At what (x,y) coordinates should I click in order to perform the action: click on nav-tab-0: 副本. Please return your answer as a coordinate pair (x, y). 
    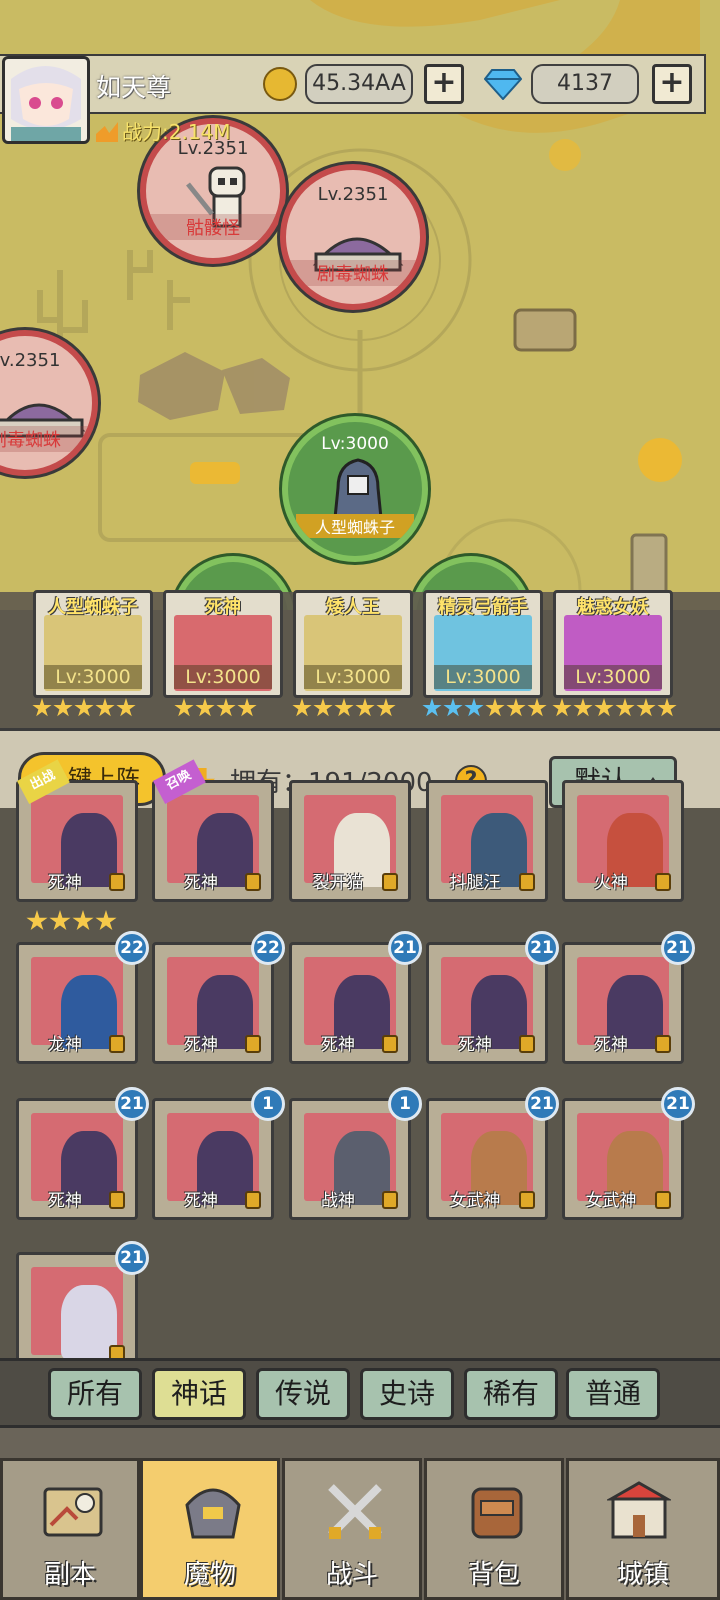
    Looking at the image, I should click on (70, 1529).